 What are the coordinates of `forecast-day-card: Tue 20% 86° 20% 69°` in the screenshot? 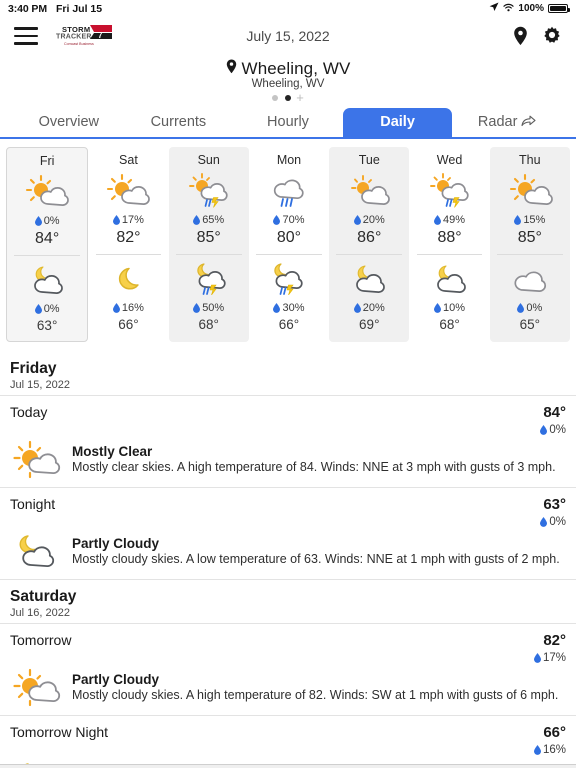 It's located at (369, 244).